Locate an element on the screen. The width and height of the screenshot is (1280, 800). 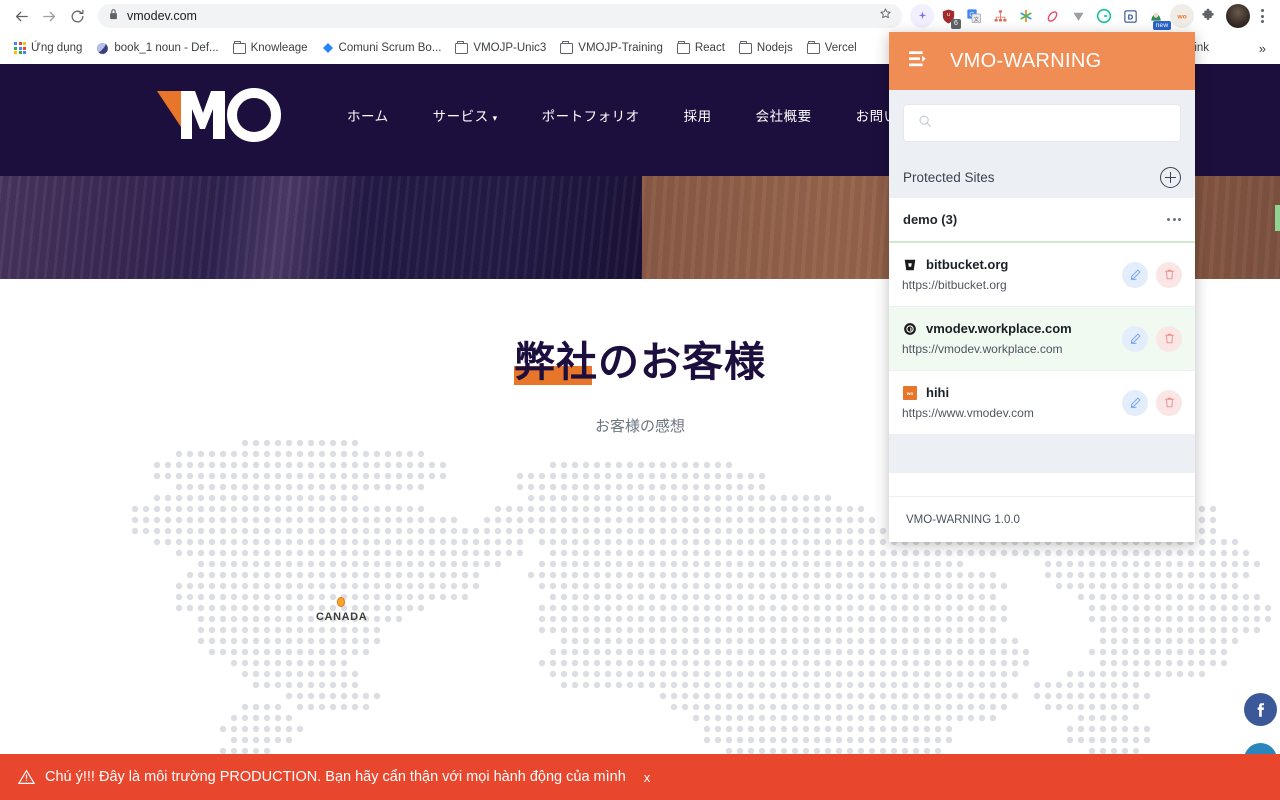
back-button is located at coordinates (21, 16).